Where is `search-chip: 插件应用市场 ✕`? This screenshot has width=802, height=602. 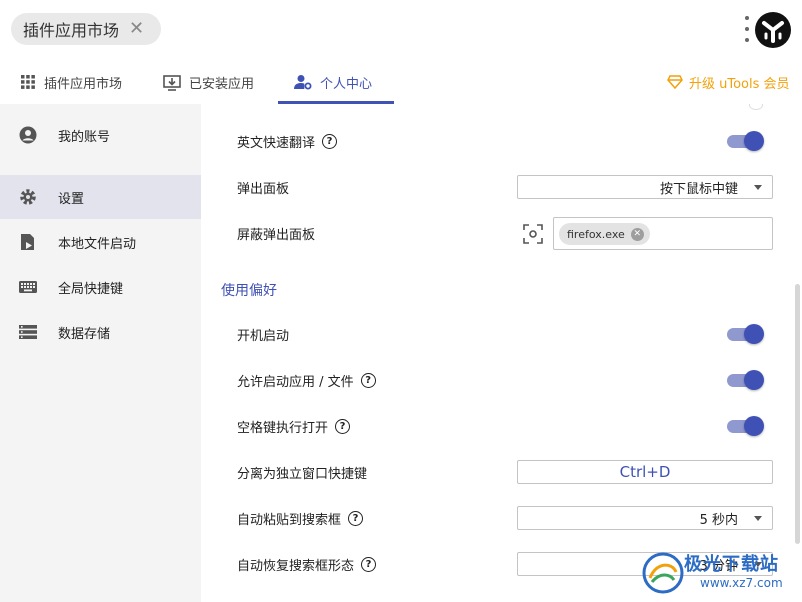 search-chip: 插件应用市场 ✕ is located at coordinates (86, 29).